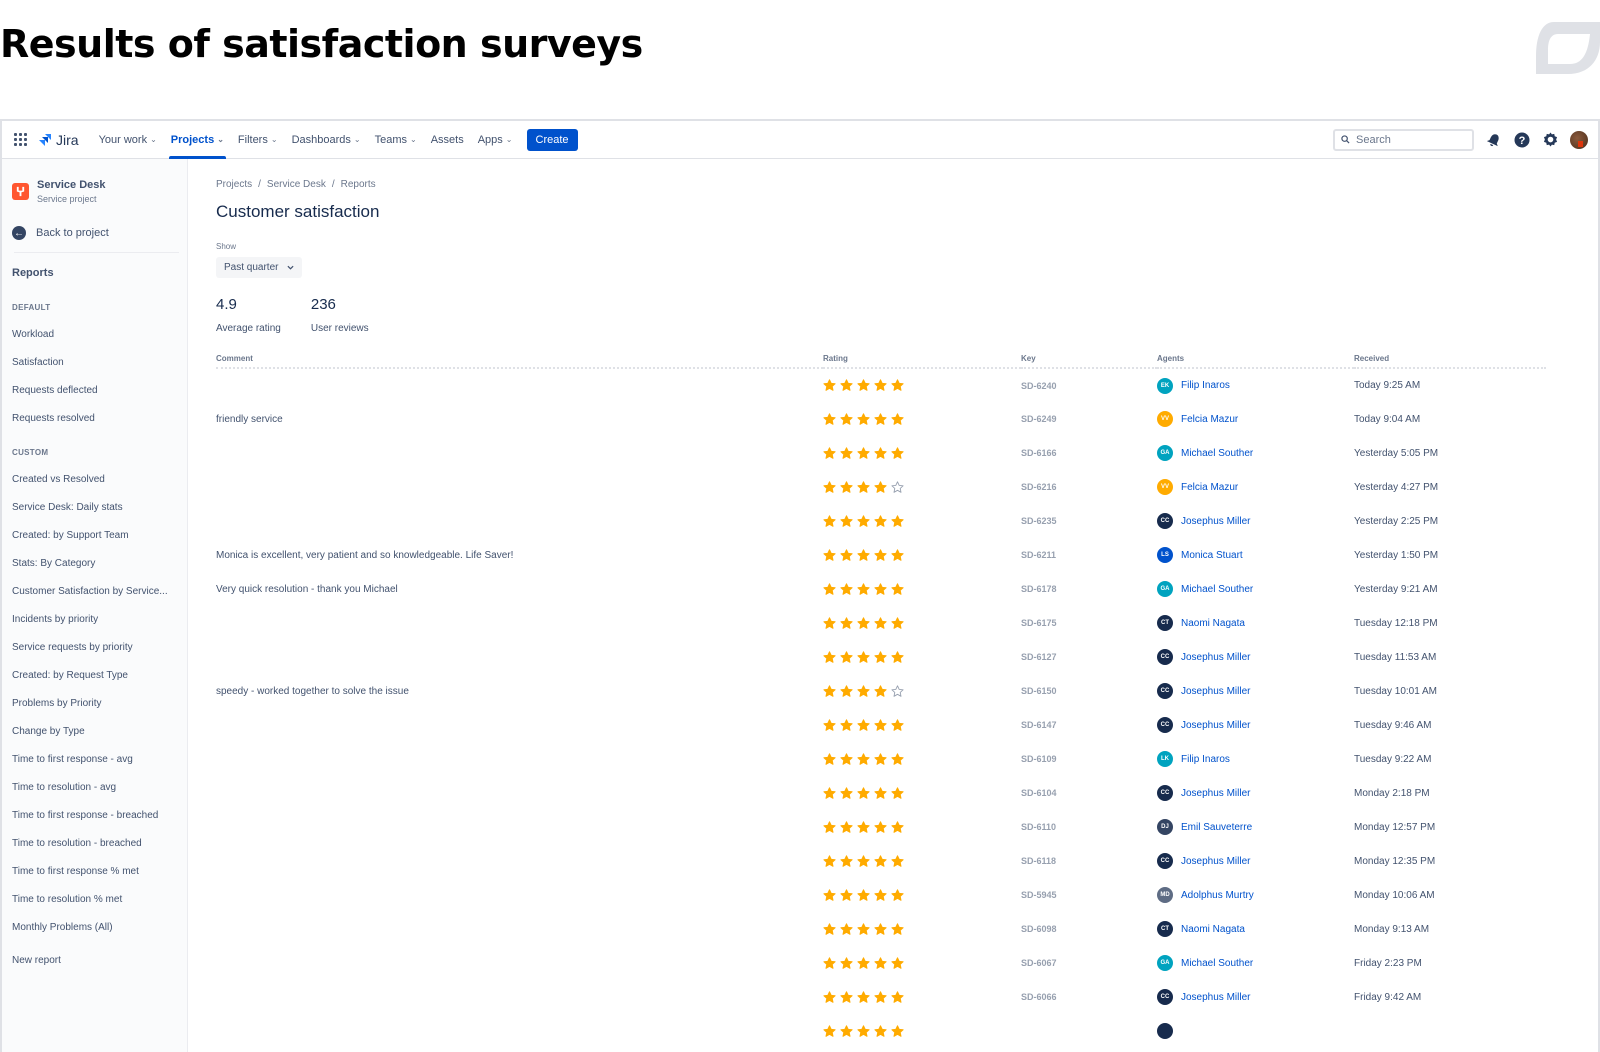  I want to click on issue-key-link: SD-6211, so click(1089, 555).